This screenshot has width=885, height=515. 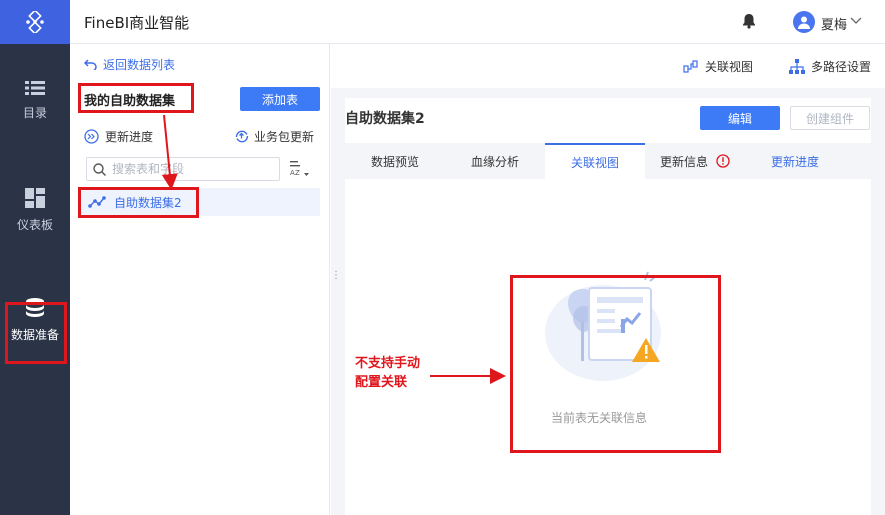 What do you see at coordinates (381, 382) in the screenshot?
I see `annotation-line-2: 配置关联` at bounding box center [381, 382].